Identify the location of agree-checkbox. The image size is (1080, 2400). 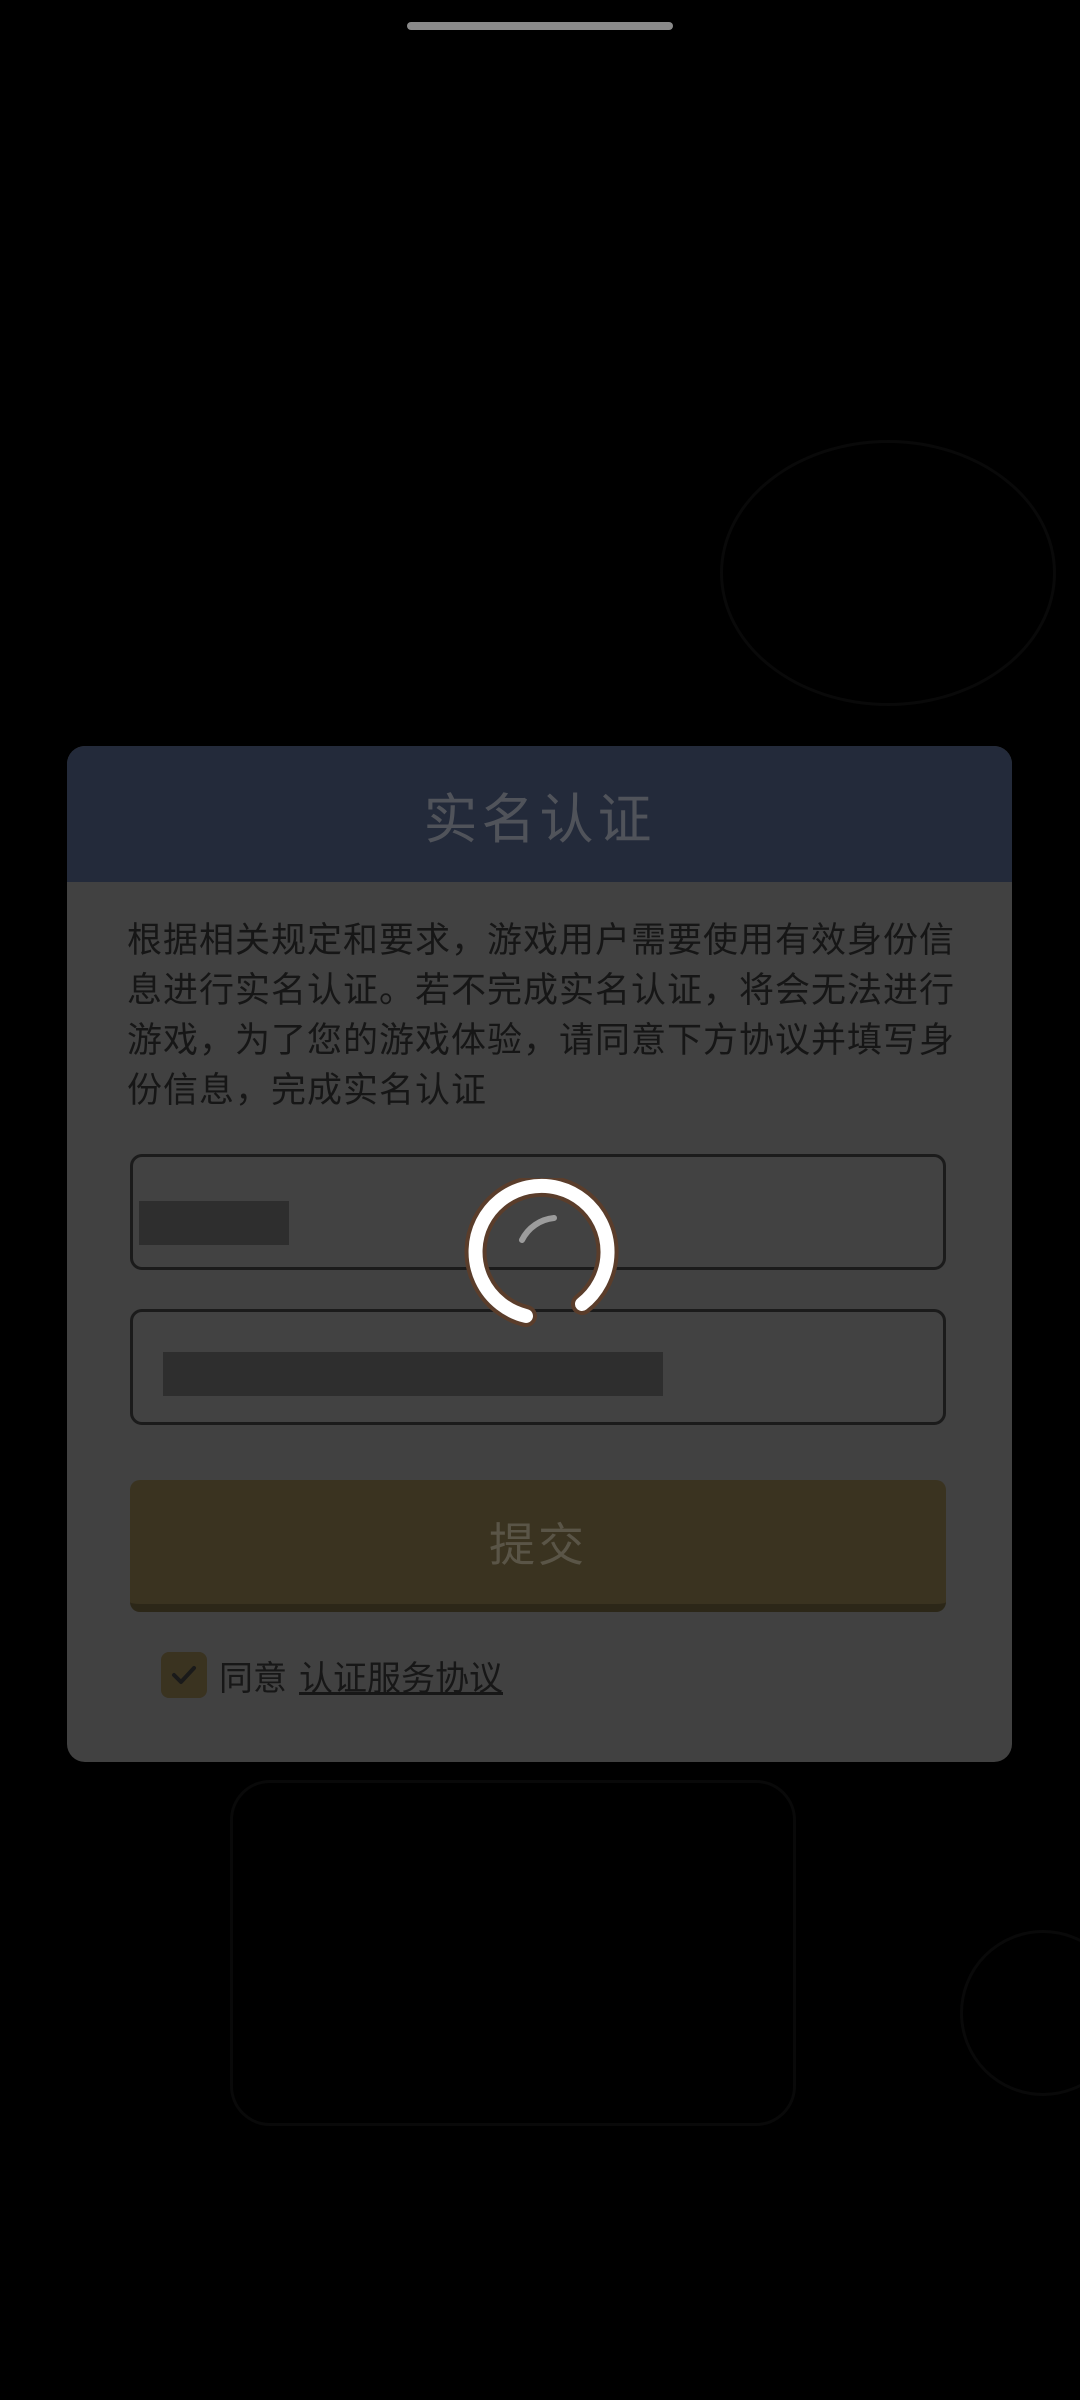
(184, 1675).